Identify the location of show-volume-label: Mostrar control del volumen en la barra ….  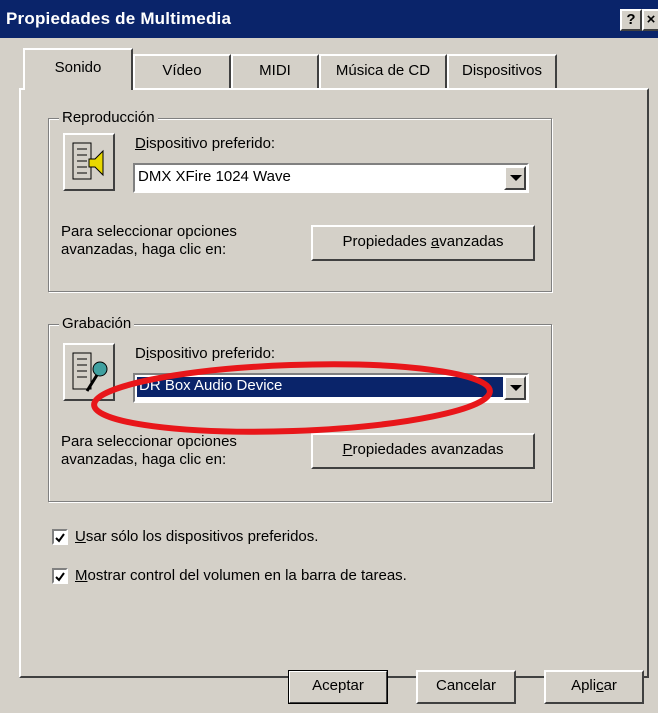
(241, 575).